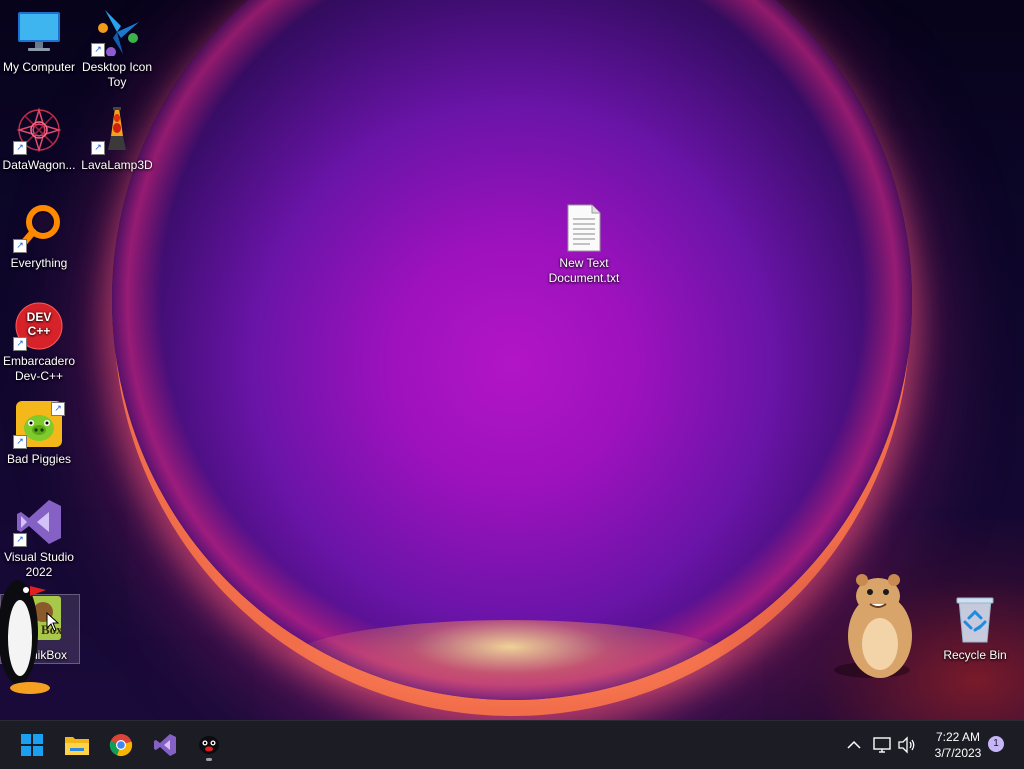 The image size is (1024, 769). Describe the element at coordinates (116, 32) in the screenshot. I see `desktop-icon-toy-icon: ↗` at that location.